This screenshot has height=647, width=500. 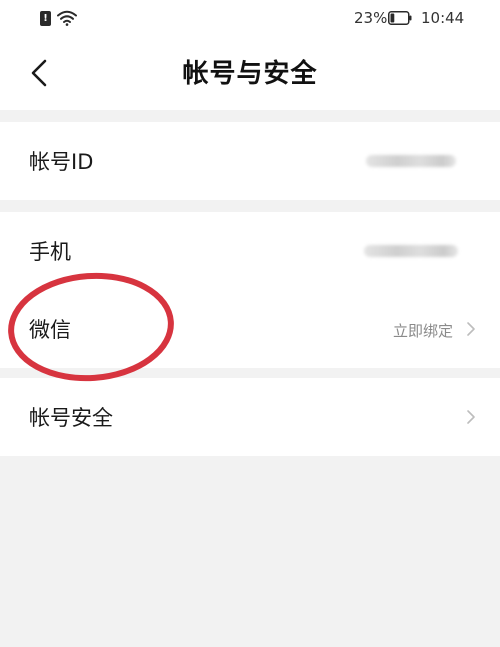 What do you see at coordinates (61, 162) in the screenshot?
I see `account-id-label: 帐号ID` at bounding box center [61, 162].